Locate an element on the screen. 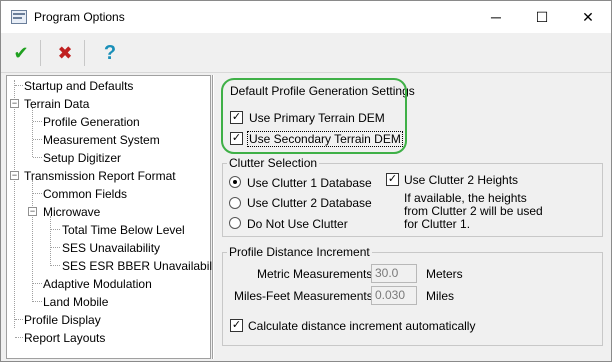  clutter2-heights-checkbox: ✓ is located at coordinates (392, 179).